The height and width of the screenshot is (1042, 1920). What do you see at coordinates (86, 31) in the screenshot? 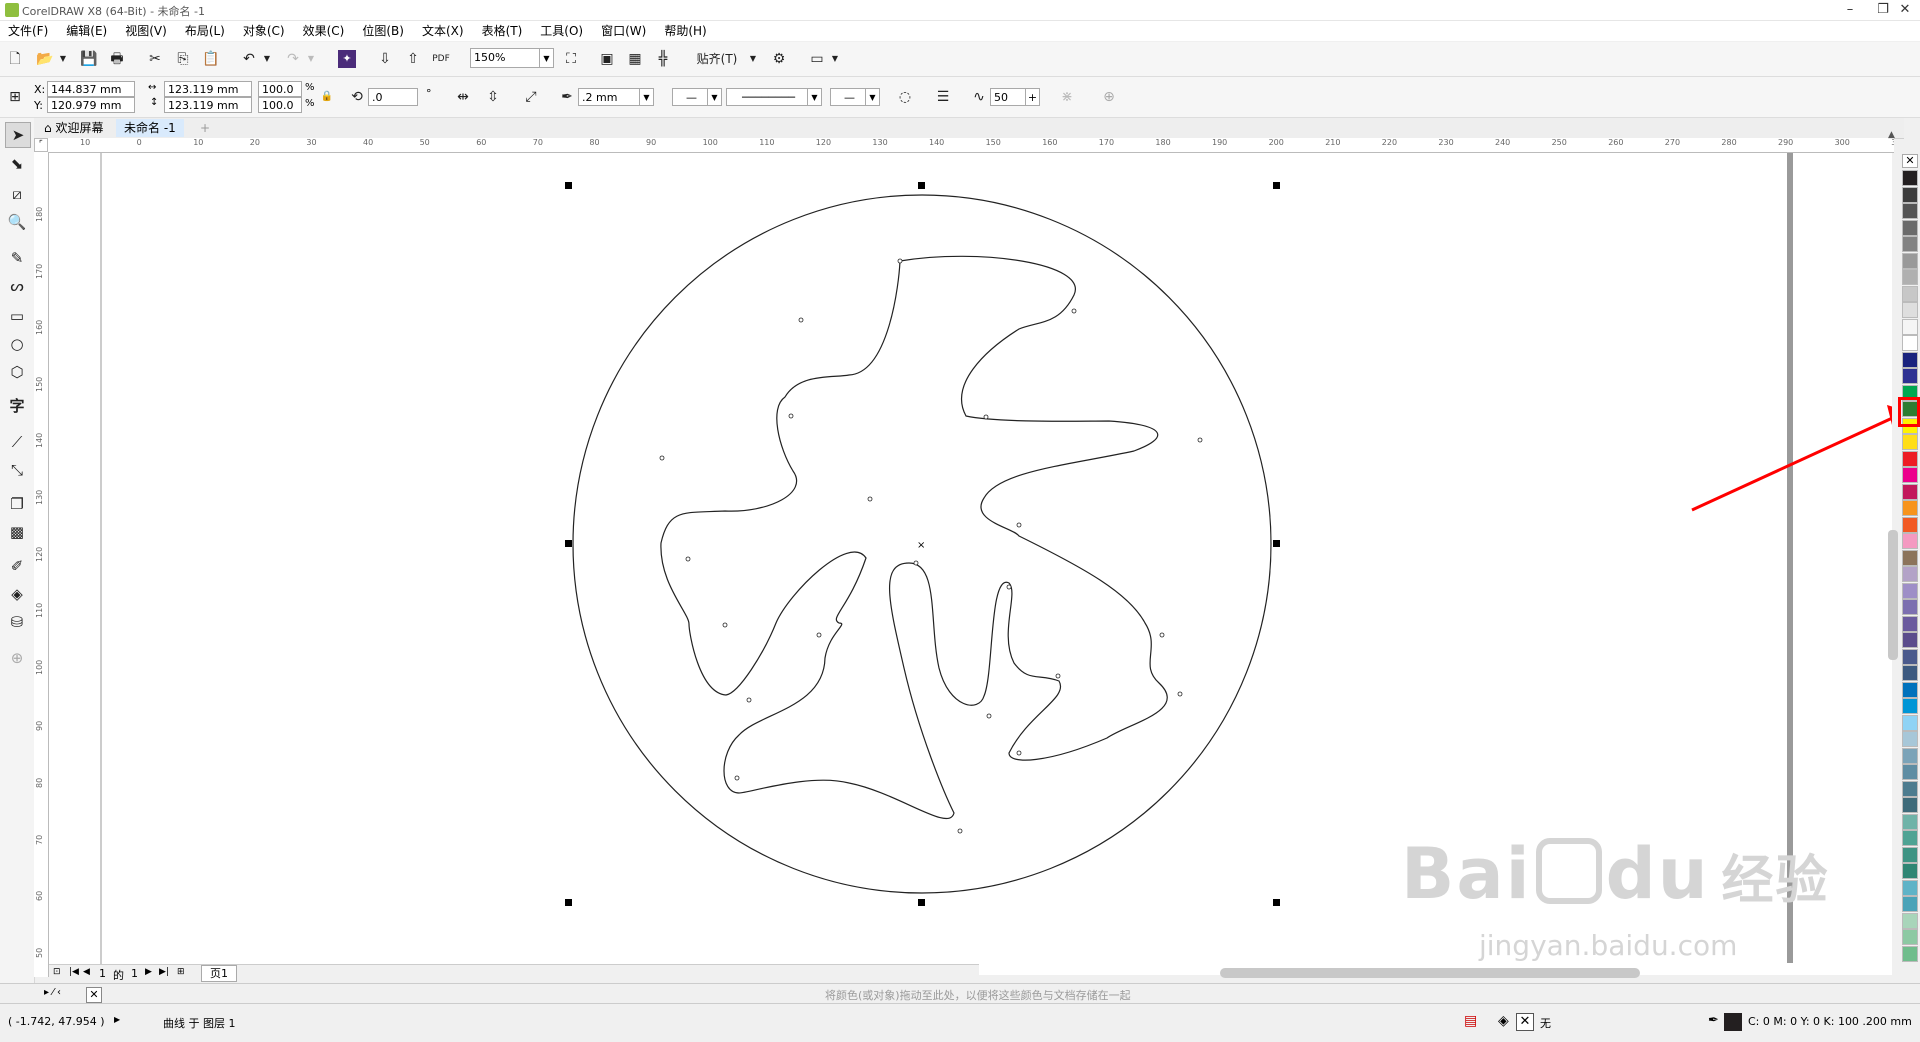
I see `menu-edit: 编辑(E)` at bounding box center [86, 31].